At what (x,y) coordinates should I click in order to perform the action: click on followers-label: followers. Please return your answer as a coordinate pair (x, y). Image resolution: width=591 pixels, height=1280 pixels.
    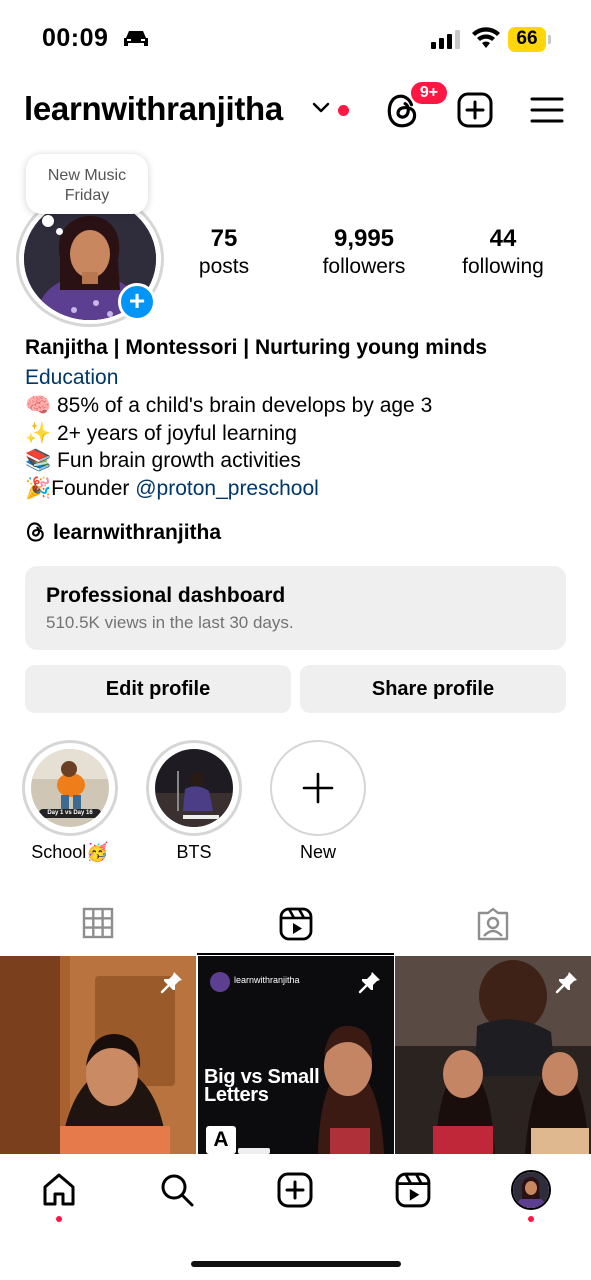
    Looking at the image, I should click on (364, 266).